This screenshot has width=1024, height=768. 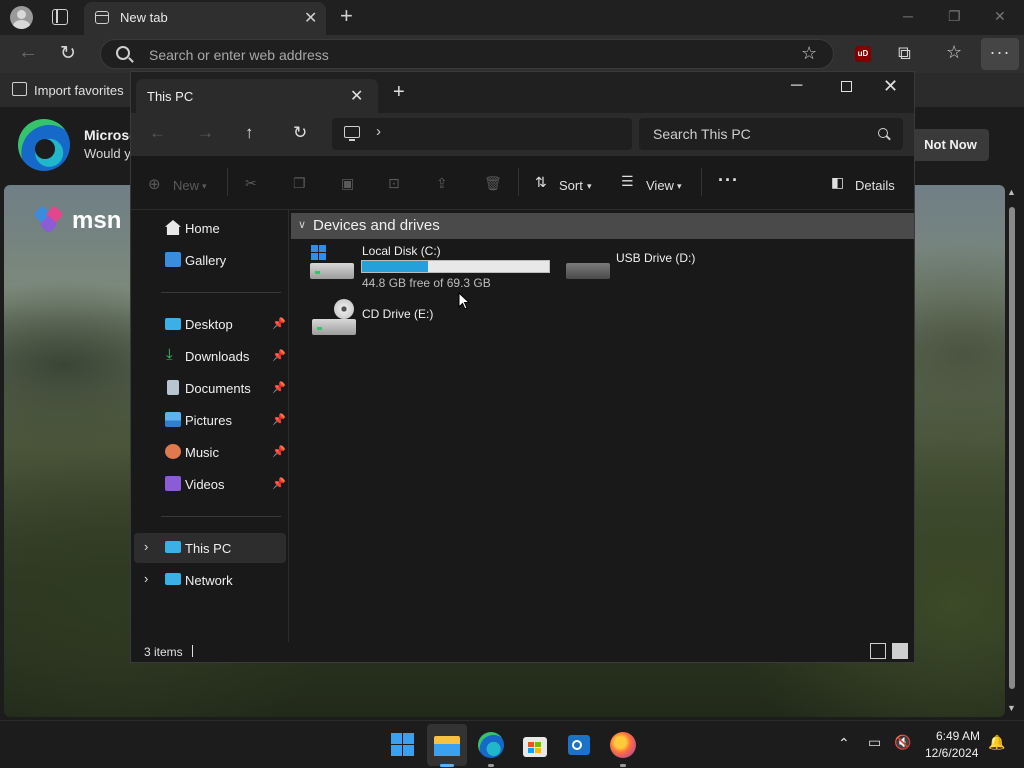 I want to click on pictures-icon, so click(x=173, y=419).